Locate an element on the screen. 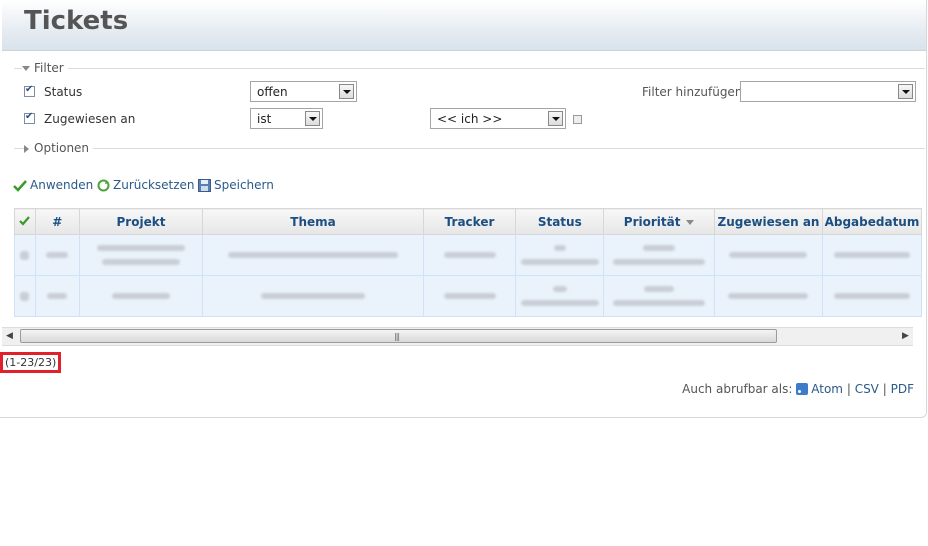  horizontal-scrollbar: ◀ ||| ▶ is located at coordinates (457, 336).